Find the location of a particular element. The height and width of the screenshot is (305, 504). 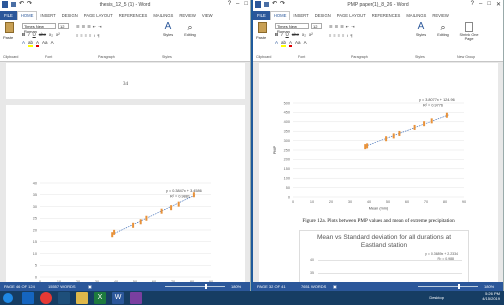

excel-icon: X is located at coordinates (100, 298).